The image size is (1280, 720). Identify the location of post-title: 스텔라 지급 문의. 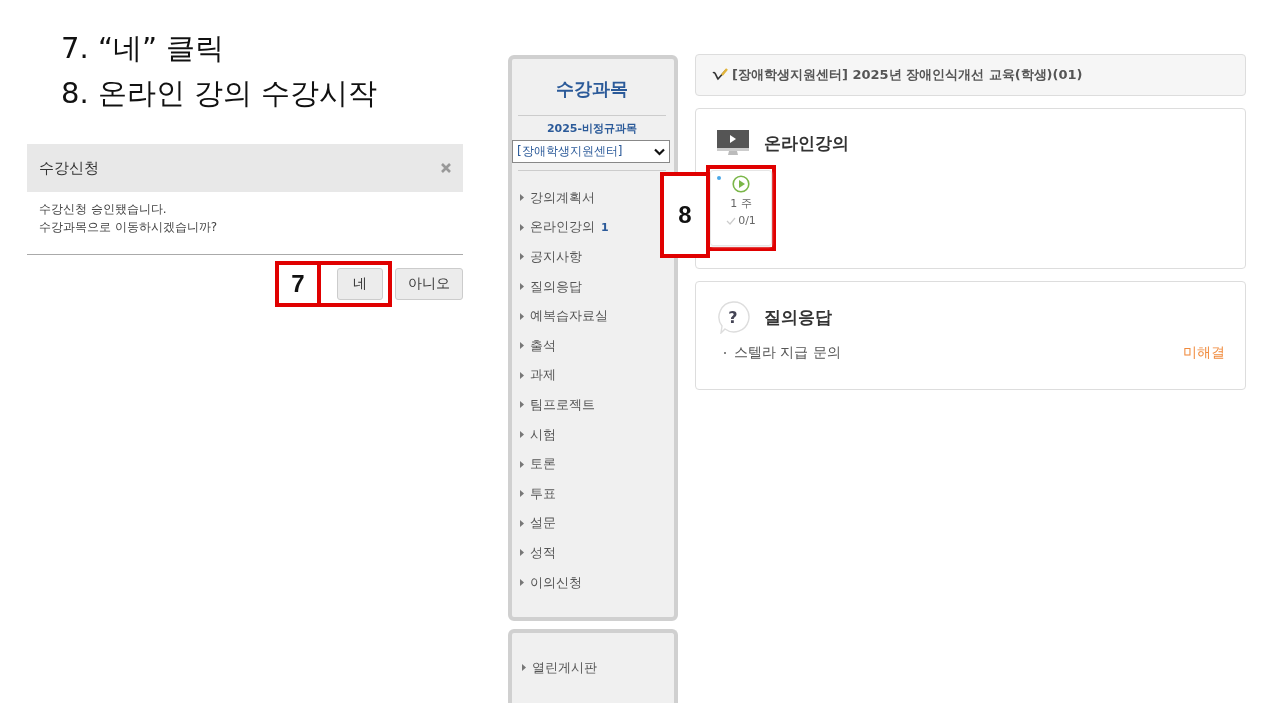
(958, 353).